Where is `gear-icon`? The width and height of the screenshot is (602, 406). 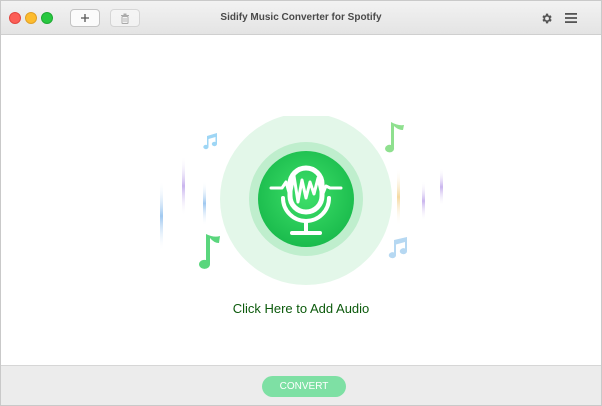
gear-icon is located at coordinates (546, 18).